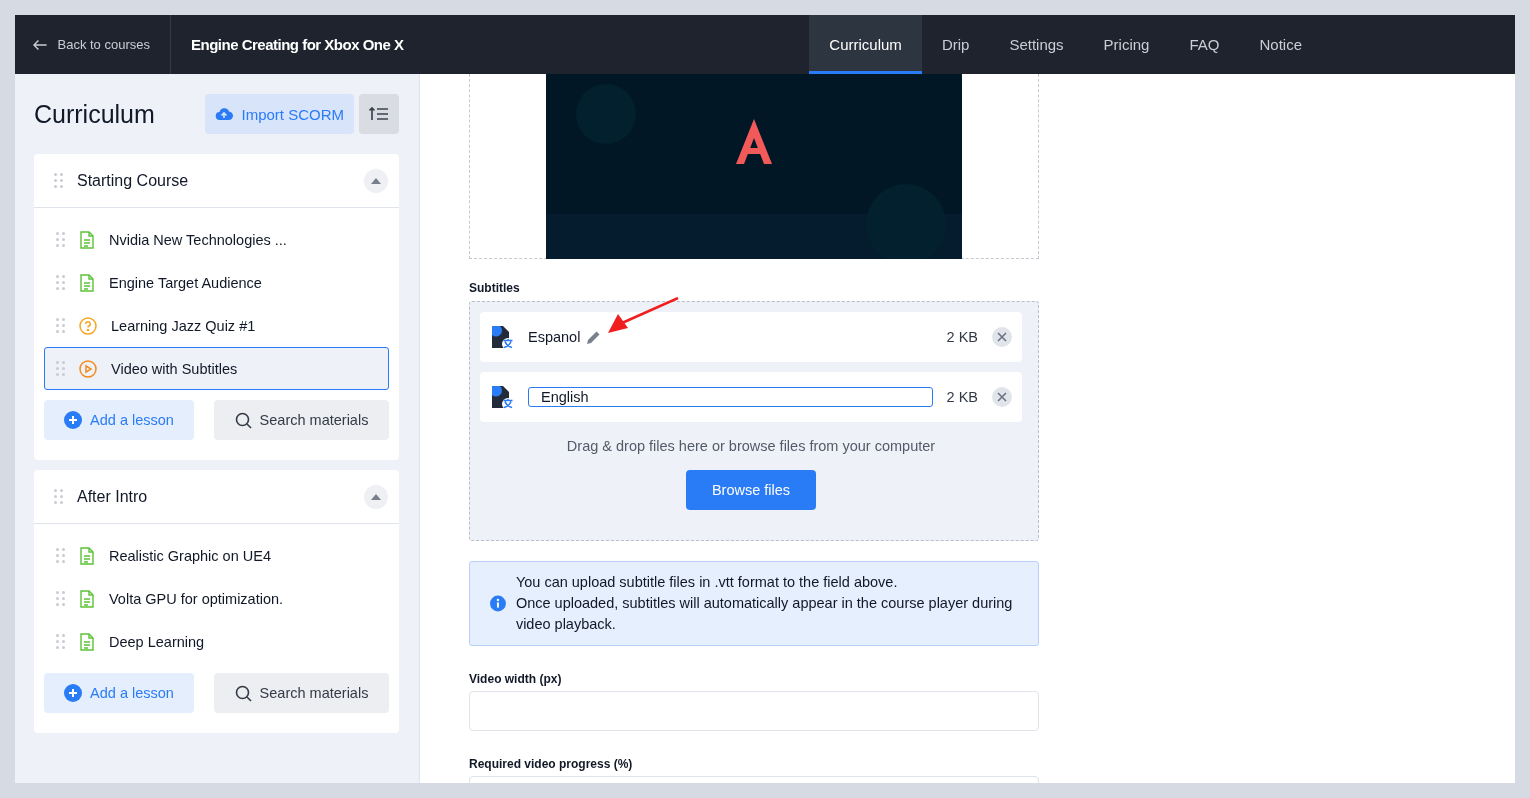 This screenshot has width=1530, height=798. What do you see at coordinates (1280, 44) in the screenshot?
I see `nav-tab: Notice` at bounding box center [1280, 44].